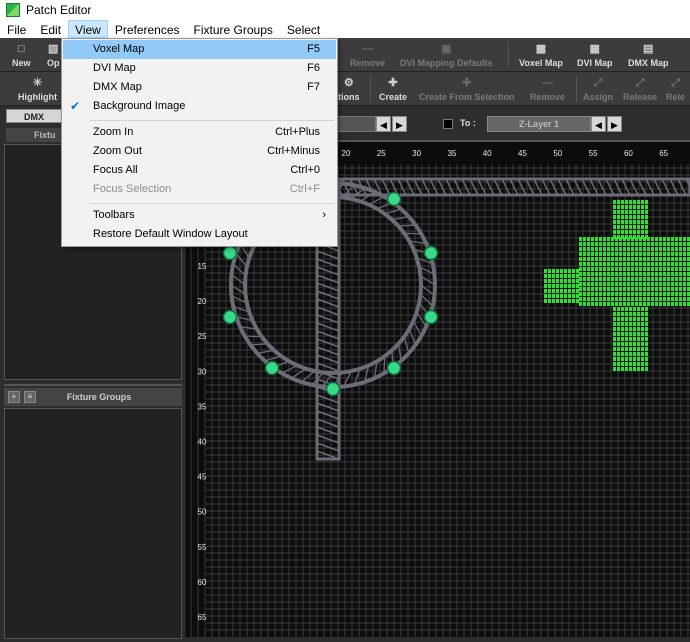 The width and height of the screenshot is (690, 642). What do you see at coordinates (88, 29) in the screenshot?
I see `menu-view: View` at bounding box center [88, 29].